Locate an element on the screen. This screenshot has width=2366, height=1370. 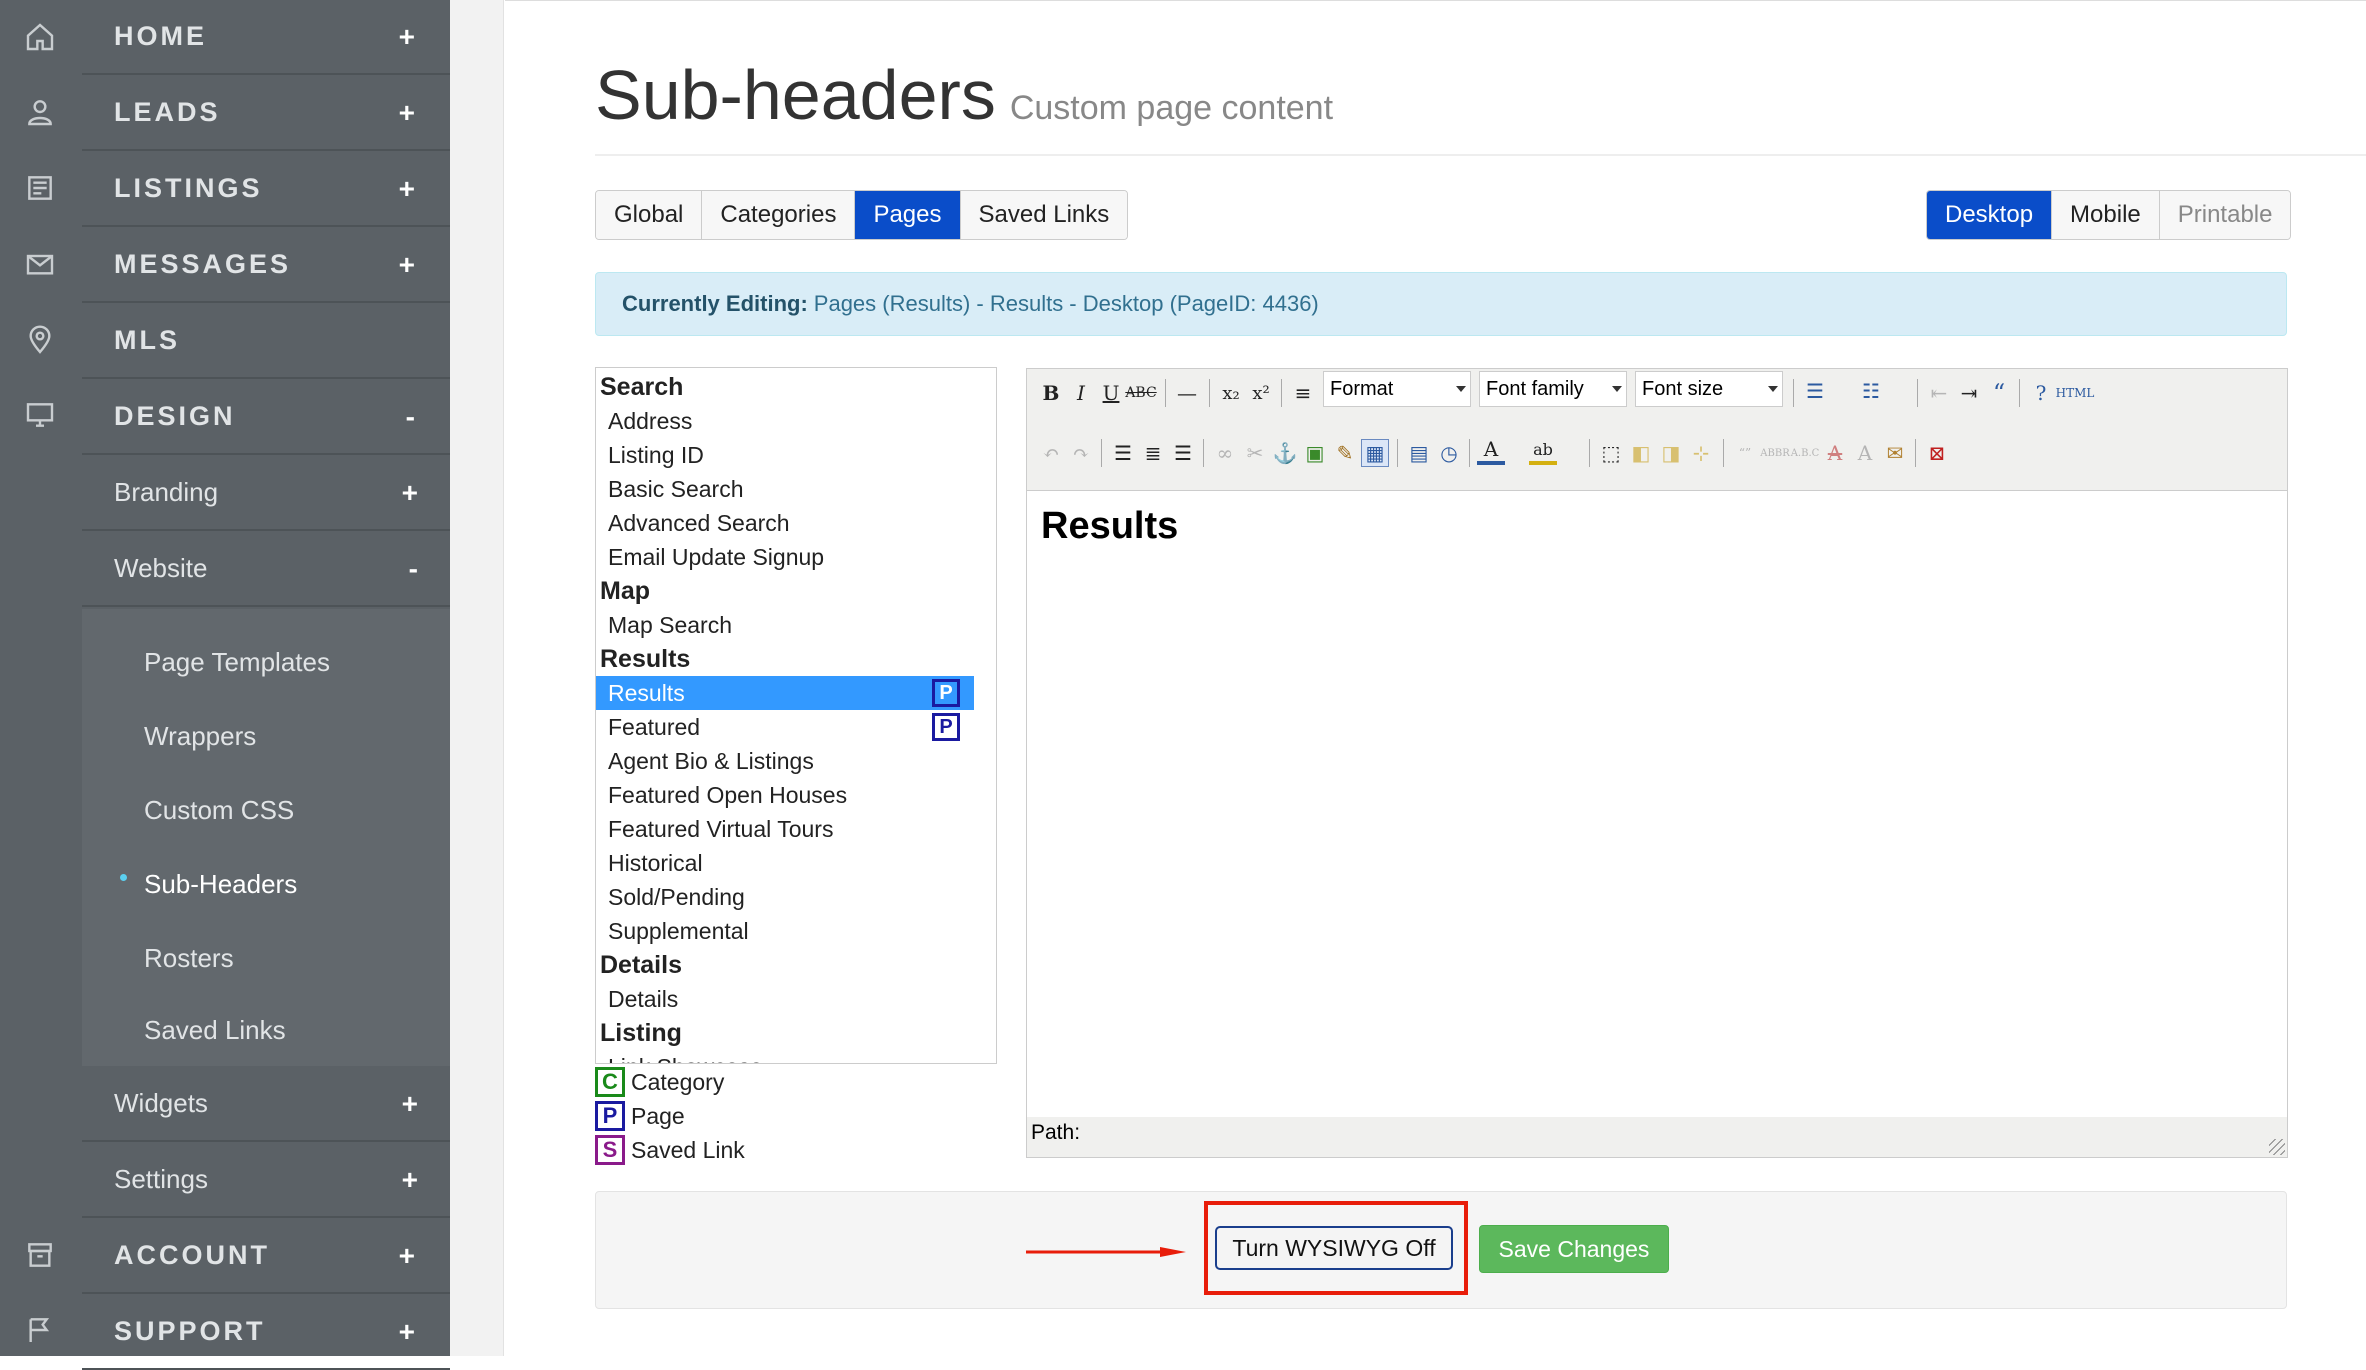
nav-item-branding: Branding + is located at coordinates (266, 493).